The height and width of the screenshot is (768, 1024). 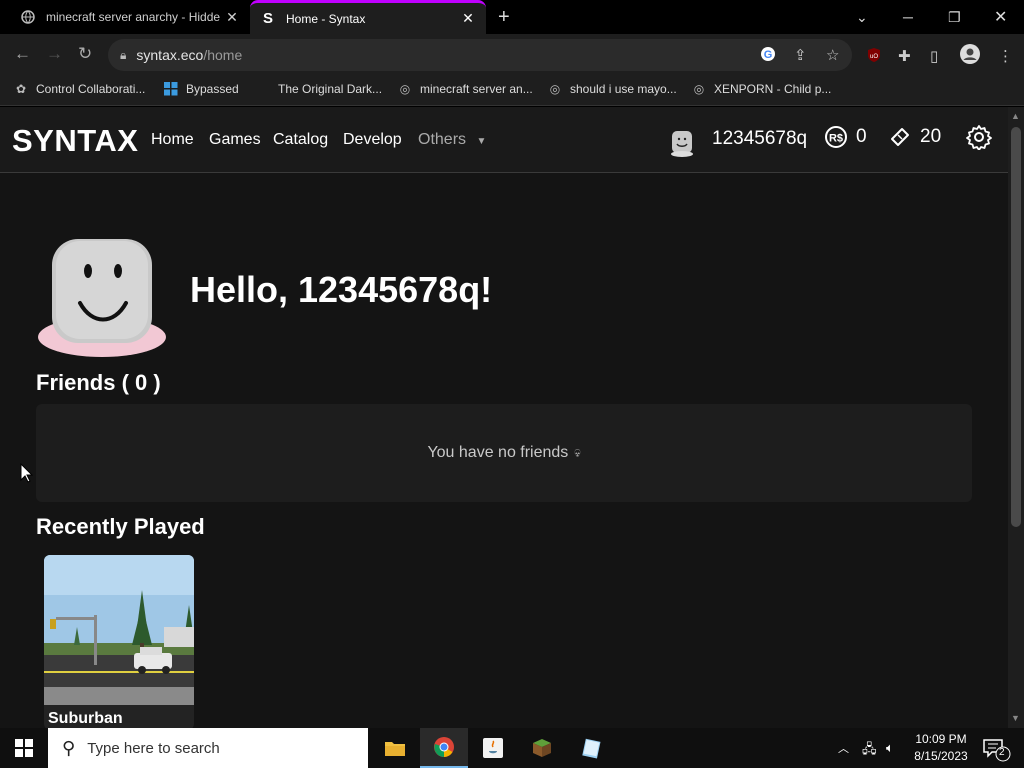 I want to click on minecraft-grass-block-icon, so click(x=542, y=748).